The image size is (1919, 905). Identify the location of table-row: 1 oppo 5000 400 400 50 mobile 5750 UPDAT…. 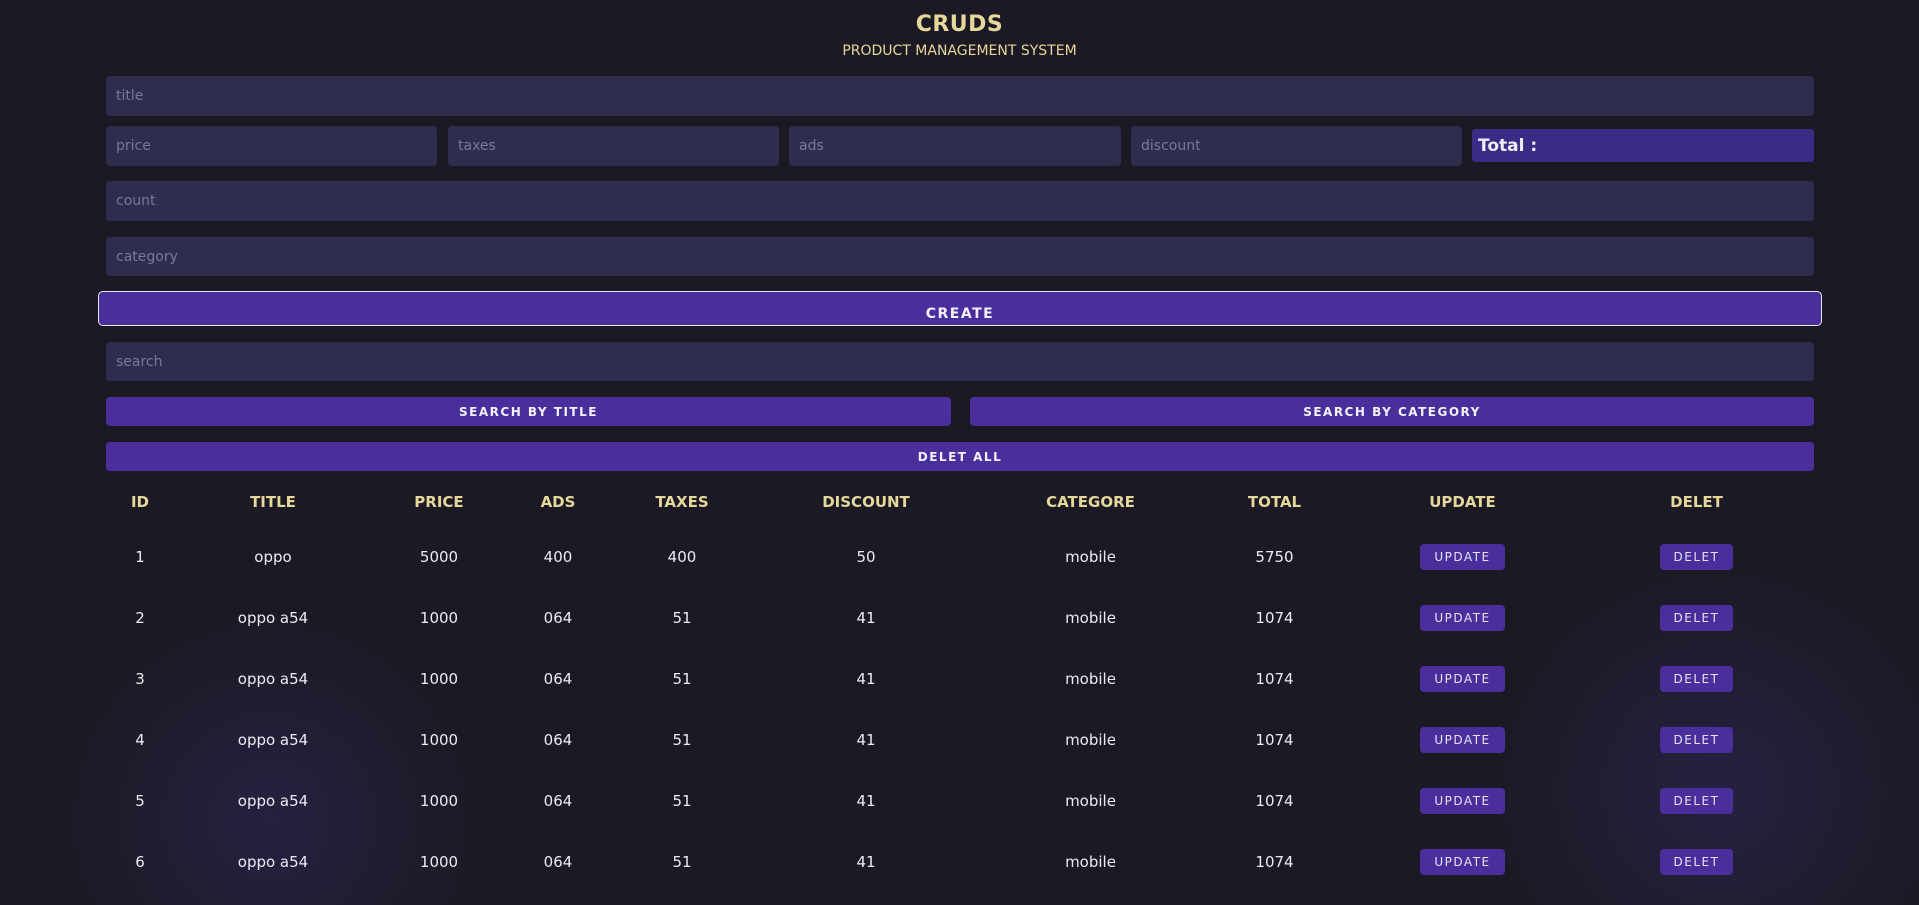
(960, 556).